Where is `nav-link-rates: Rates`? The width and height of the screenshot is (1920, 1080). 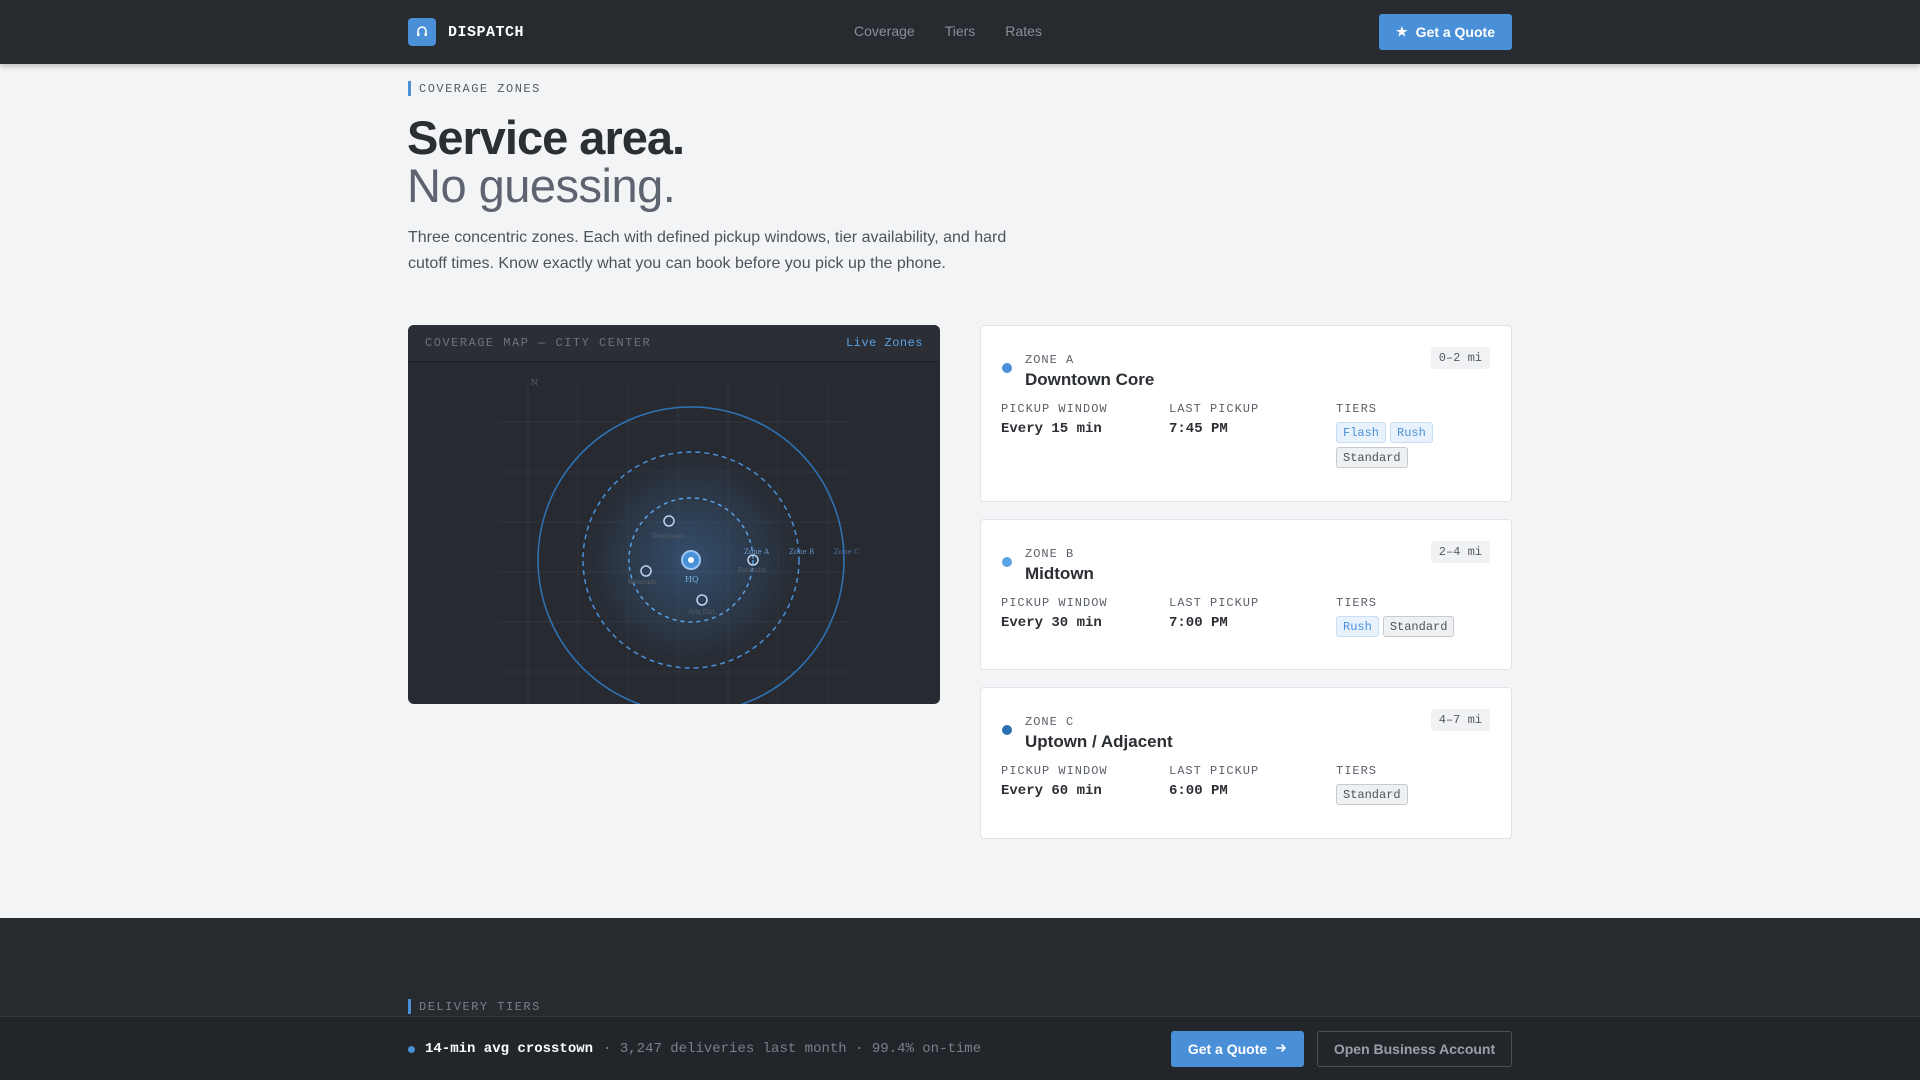
nav-link-rates: Rates is located at coordinates (1023, 31).